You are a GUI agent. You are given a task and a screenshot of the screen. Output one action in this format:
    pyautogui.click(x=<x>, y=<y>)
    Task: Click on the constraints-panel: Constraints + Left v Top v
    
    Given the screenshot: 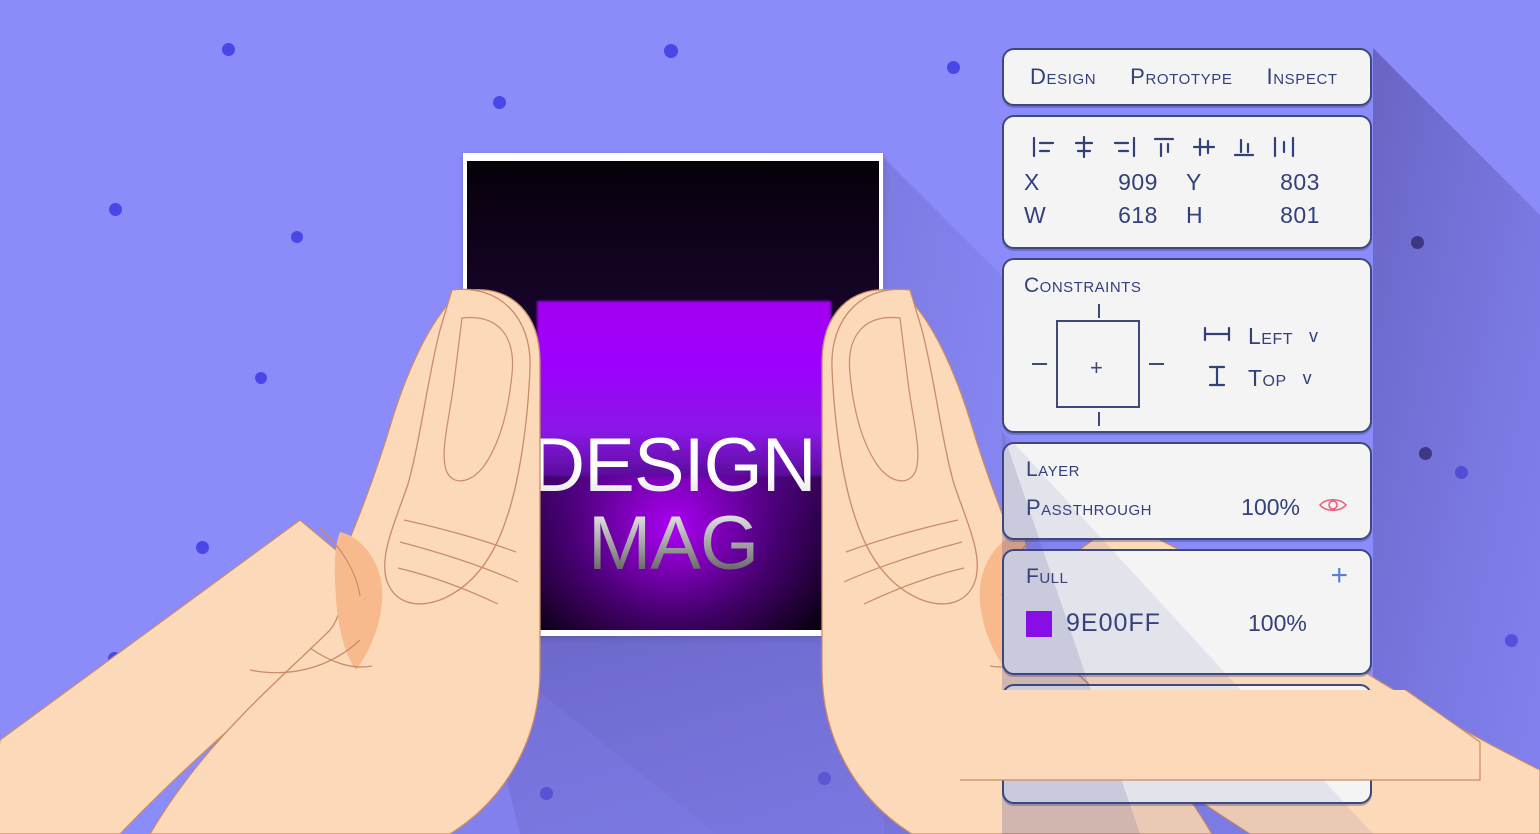 What is the action you would take?
    pyautogui.click(x=1187, y=345)
    